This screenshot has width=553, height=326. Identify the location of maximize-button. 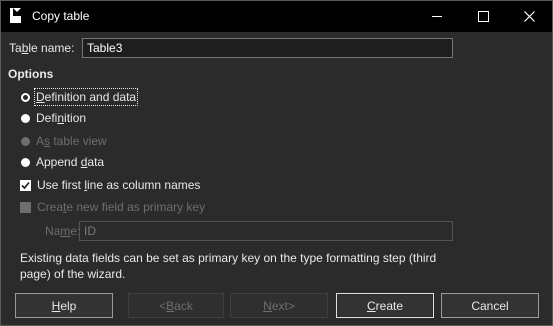
(483, 16).